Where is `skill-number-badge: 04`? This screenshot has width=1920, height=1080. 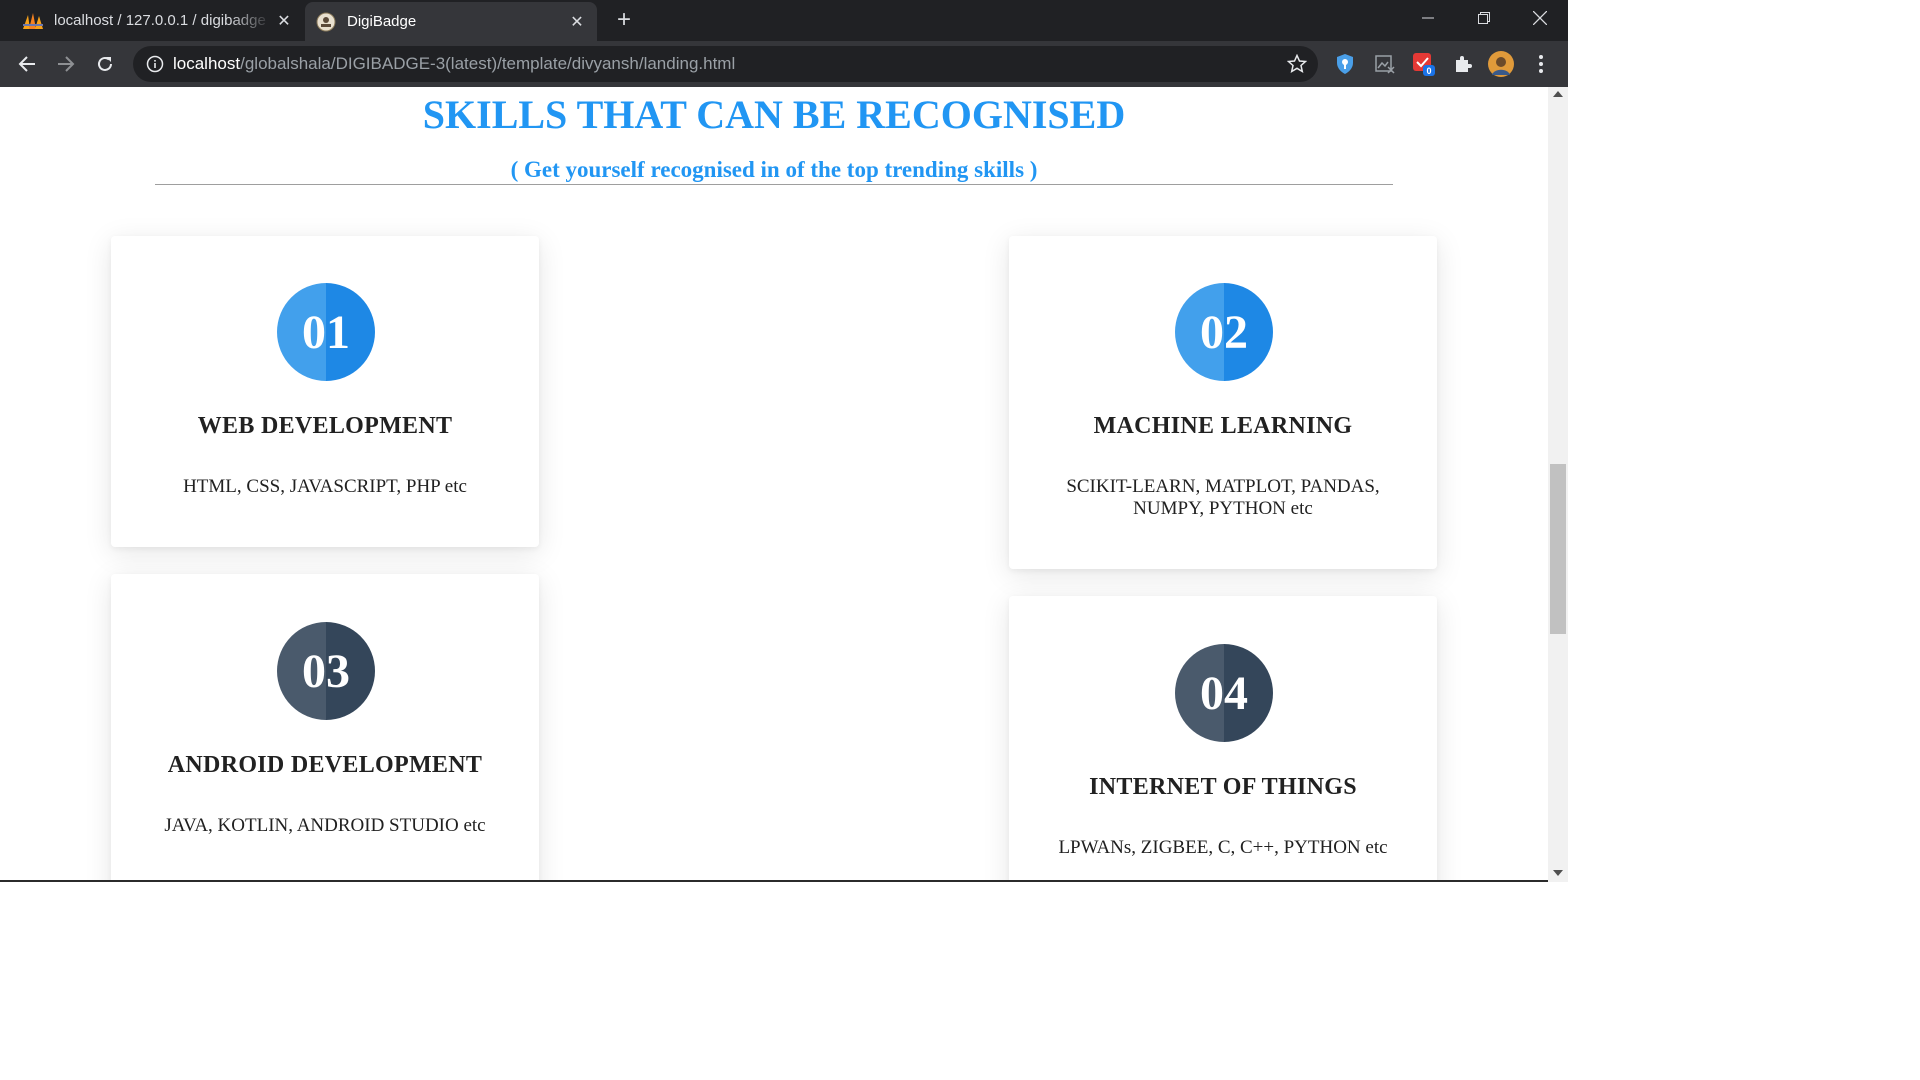
skill-number-badge: 04 is located at coordinates (1224, 693).